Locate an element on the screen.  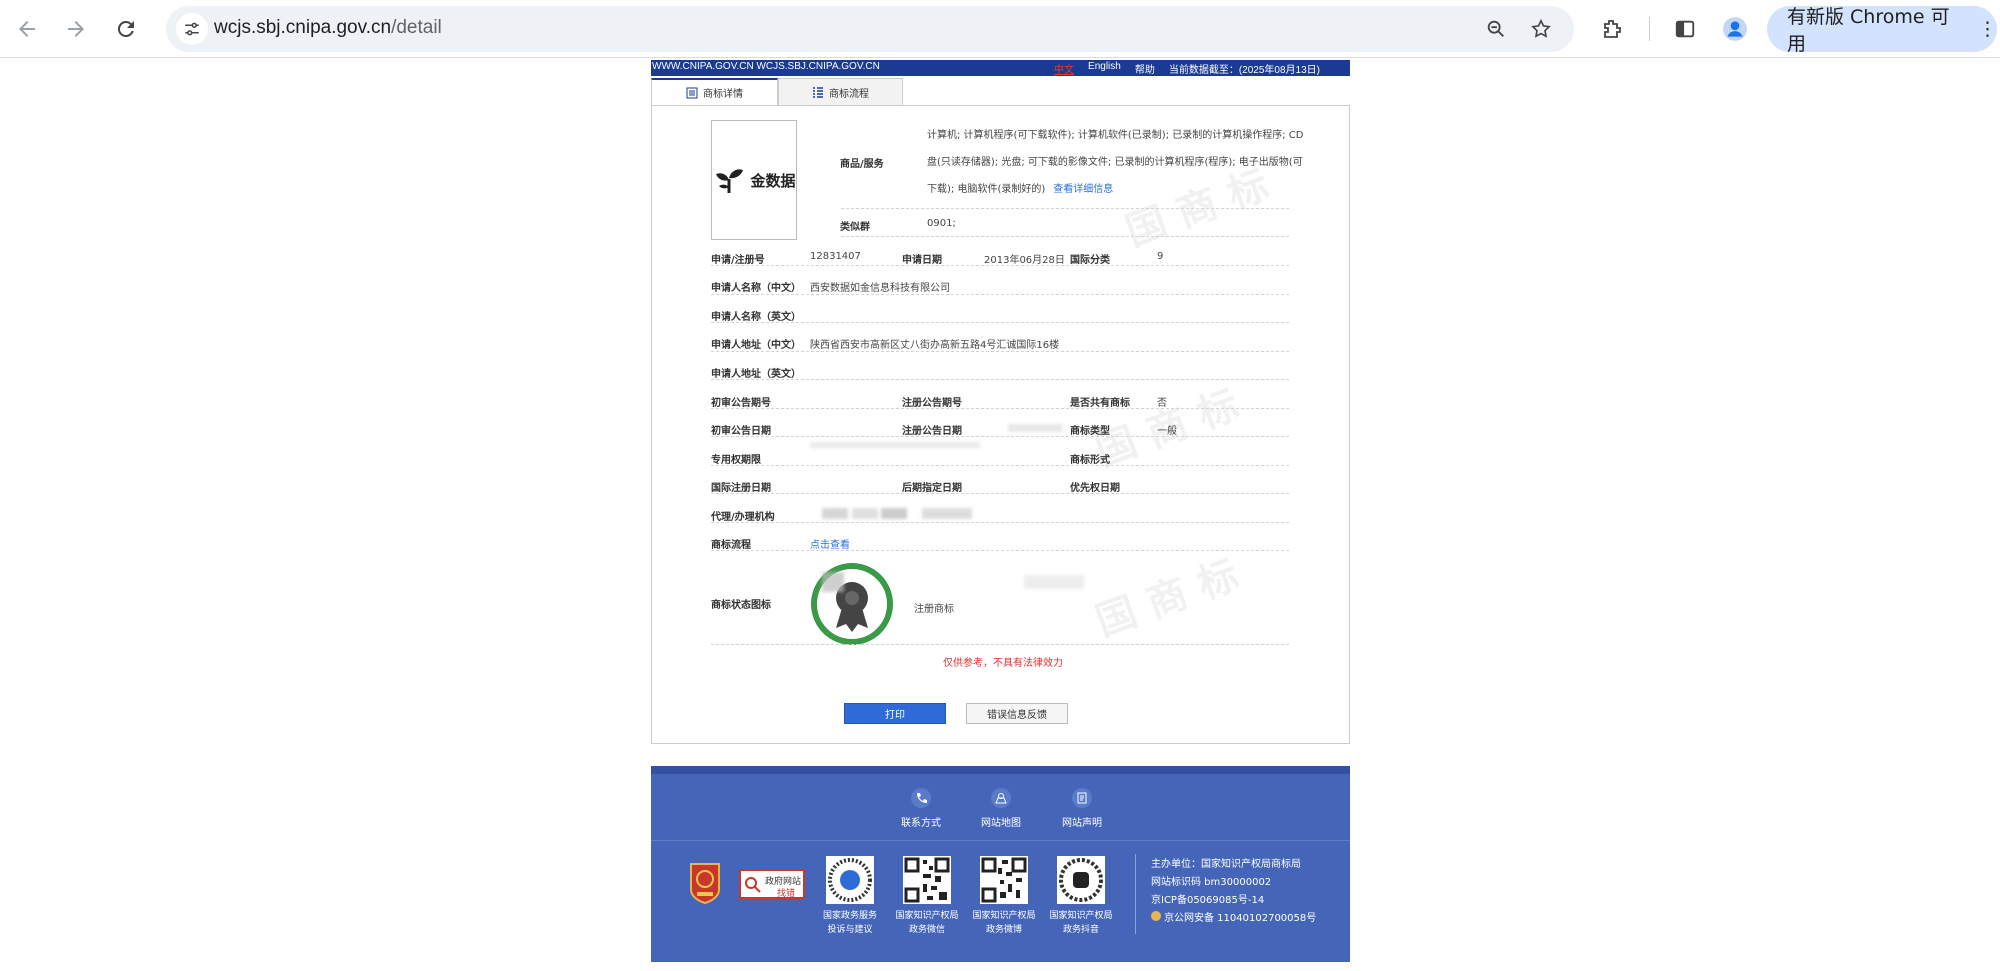
back-button is located at coordinates (27, 29).